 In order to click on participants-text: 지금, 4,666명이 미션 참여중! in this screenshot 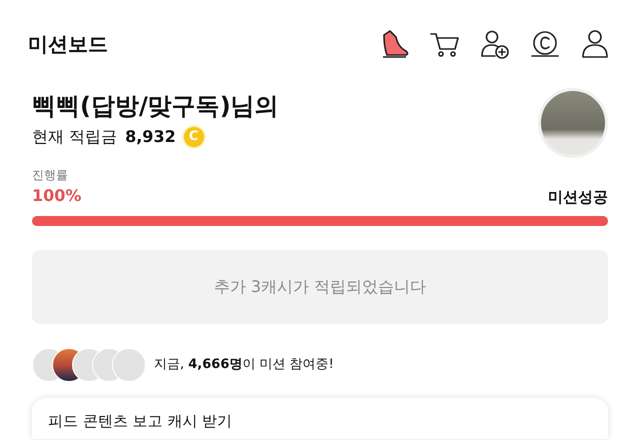, I will do `click(244, 365)`.